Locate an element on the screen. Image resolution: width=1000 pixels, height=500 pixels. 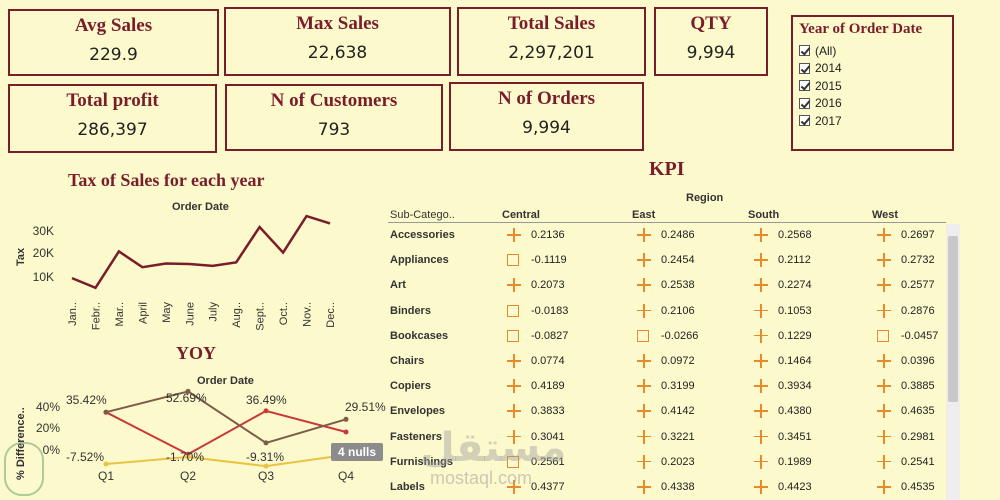
filter-item-2017: 2017 is located at coordinates (872, 121).